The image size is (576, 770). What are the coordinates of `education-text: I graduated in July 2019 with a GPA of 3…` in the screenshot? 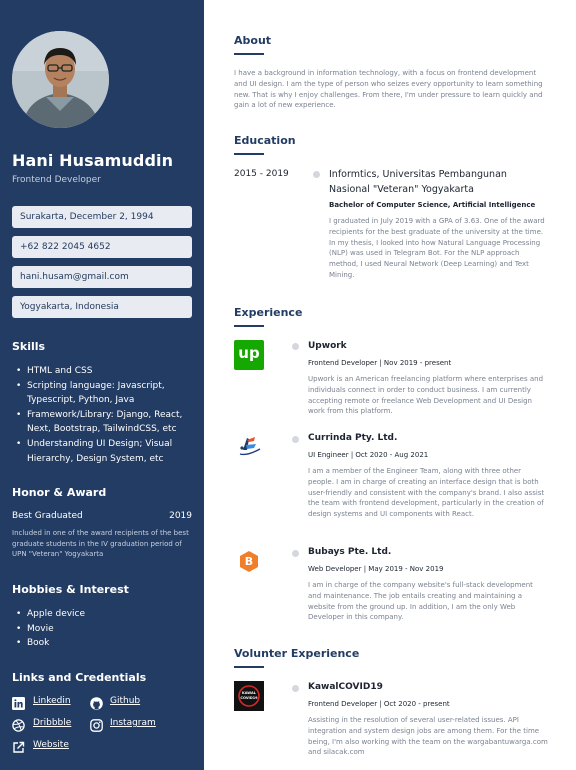 It's located at (437, 248).